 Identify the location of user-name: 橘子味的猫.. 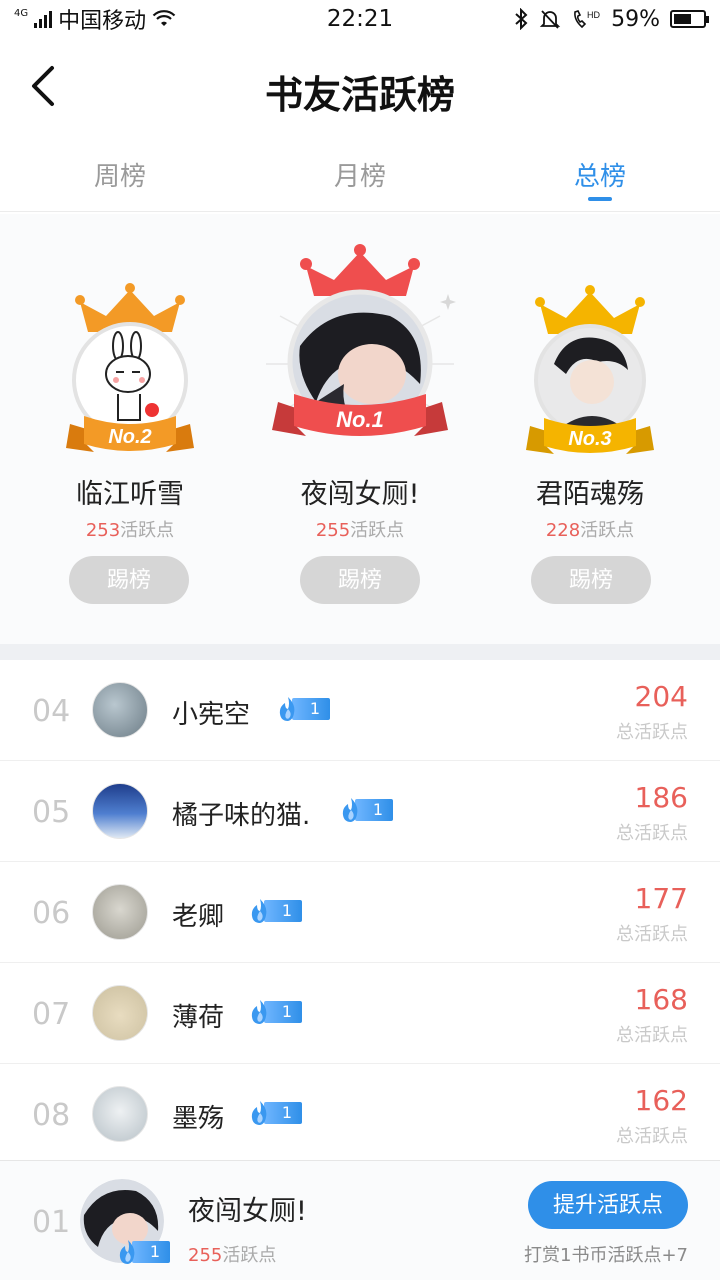
(241, 816).